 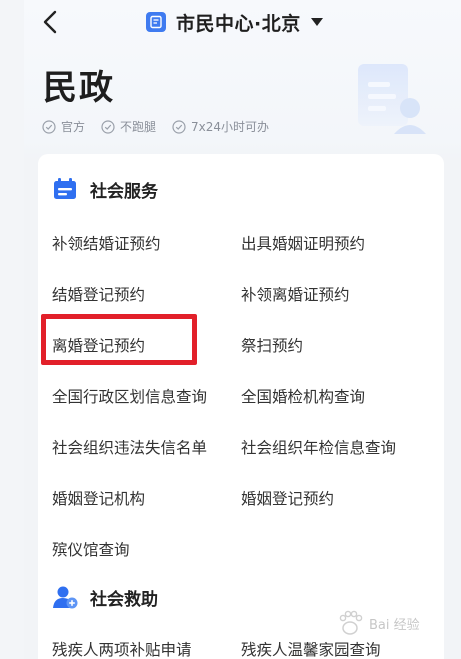 What do you see at coordinates (91, 549) in the screenshot?
I see `service-item-funeral-home-query: 殡仪馆查询` at bounding box center [91, 549].